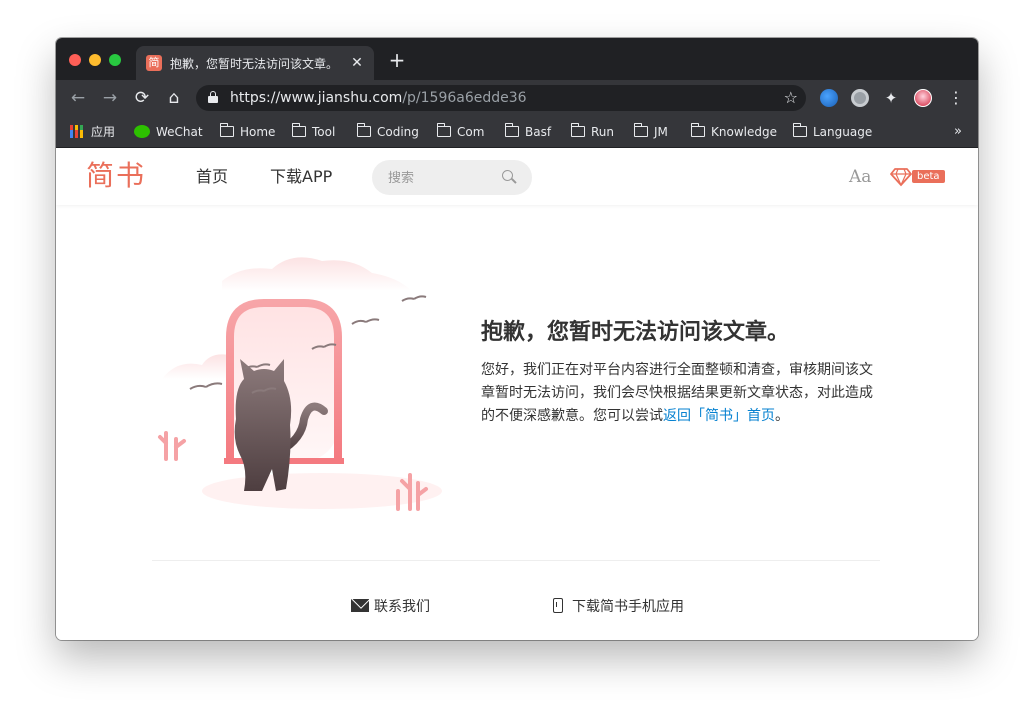 Image resolution: width=1034 pixels, height=714 pixels. What do you see at coordinates (75, 60) in the screenshot?
I see `close-window-button` at bounding box center [75, 60].